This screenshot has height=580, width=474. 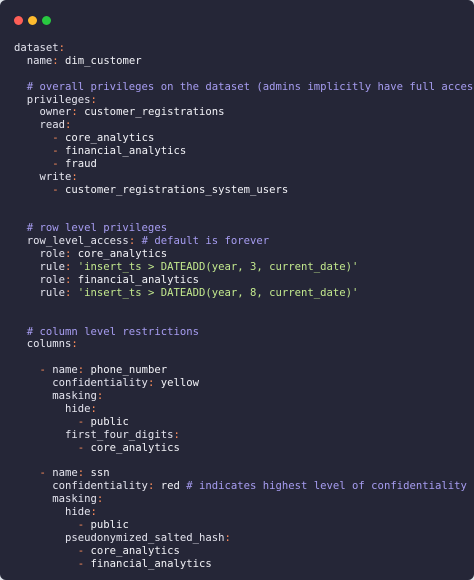 I want to click on code-line: confidentiality: yellow, so click(x=244, y=383).